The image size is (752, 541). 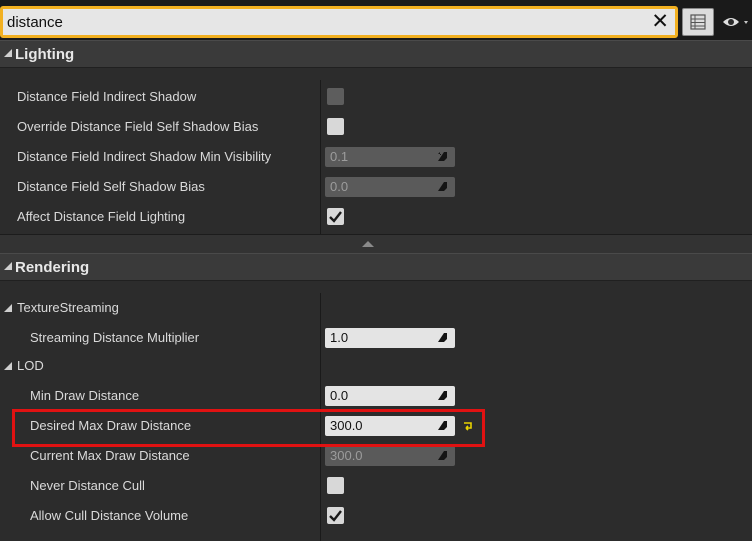 What do you see at coordinates (376, 217) in the screenshot?
I see `property-row: Affect Distance Field Lighting` at bounding box center [376, 217].